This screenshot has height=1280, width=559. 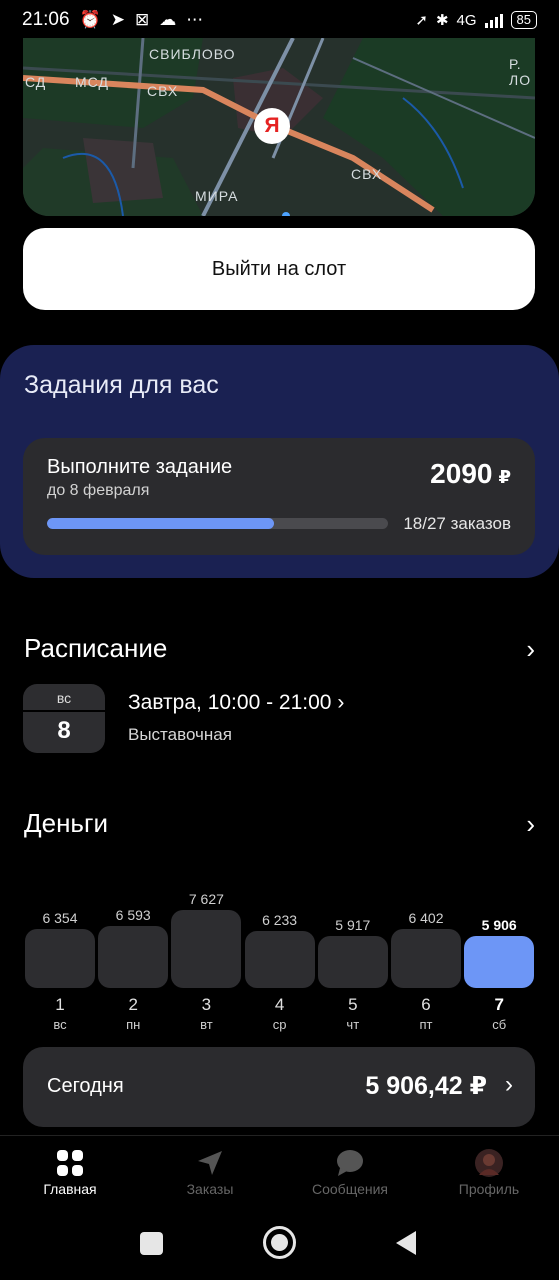 What do you see at coordinates (206, 1004) in the screenshot?
I see `chart-day-number: 3` at bounding box center [206, 1004].